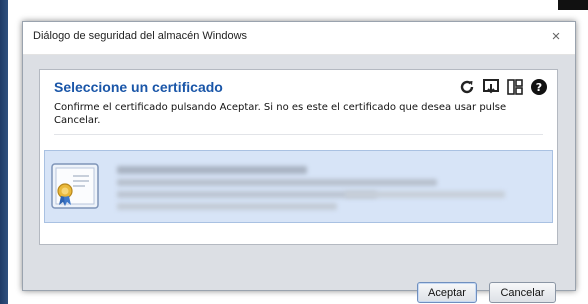 The image size is (588, 304). I want to click on certificate-validity-redacted, so click(227, 206).